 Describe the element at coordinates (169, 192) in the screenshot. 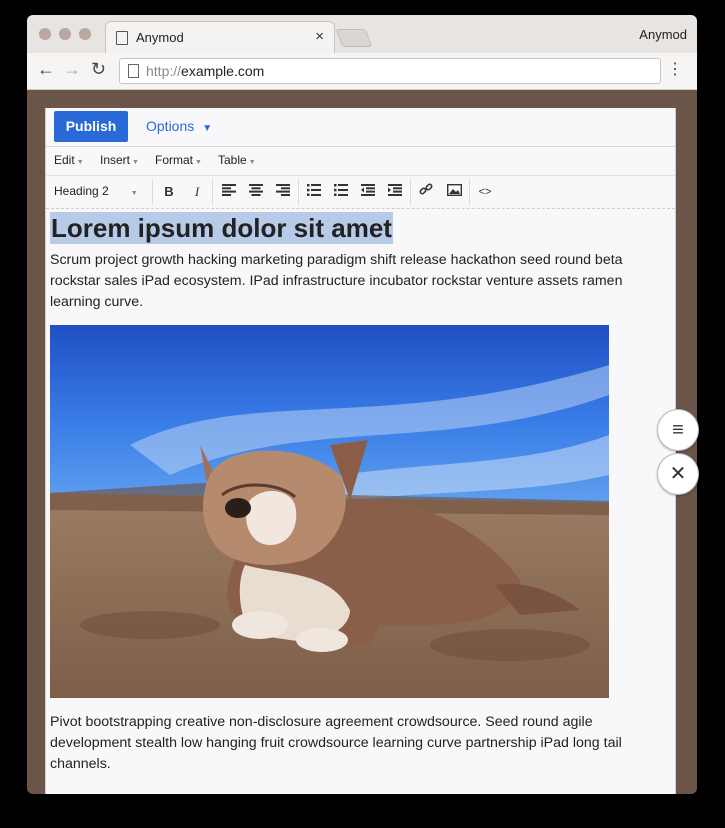

I see `bold-button: B` at that location.